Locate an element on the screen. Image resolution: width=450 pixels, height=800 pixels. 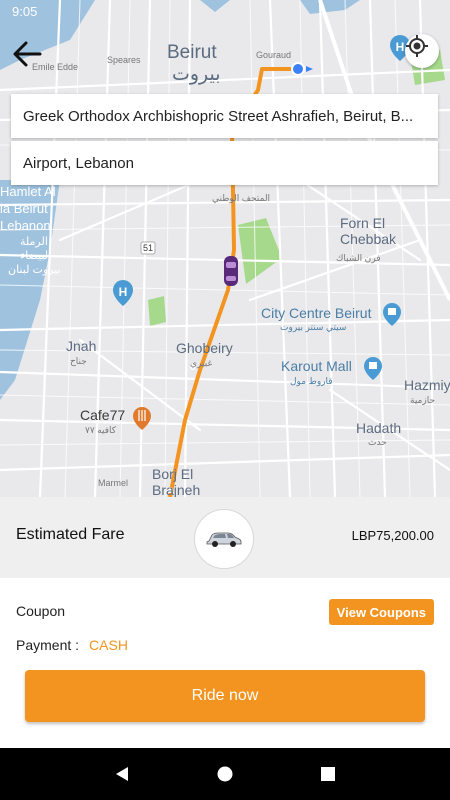
map-label-borj-el-brajneh: Borj El Brajneh is located at coordinates (176, 481).